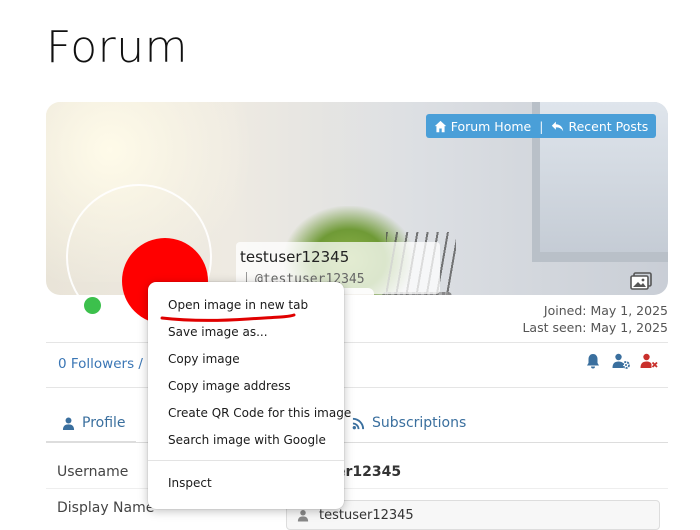 This screenshot has width=700, height=530. What do you see at coordinates (558, 126) in the screenshot?
I see `reply-icon` at bounding box center [558, 126].